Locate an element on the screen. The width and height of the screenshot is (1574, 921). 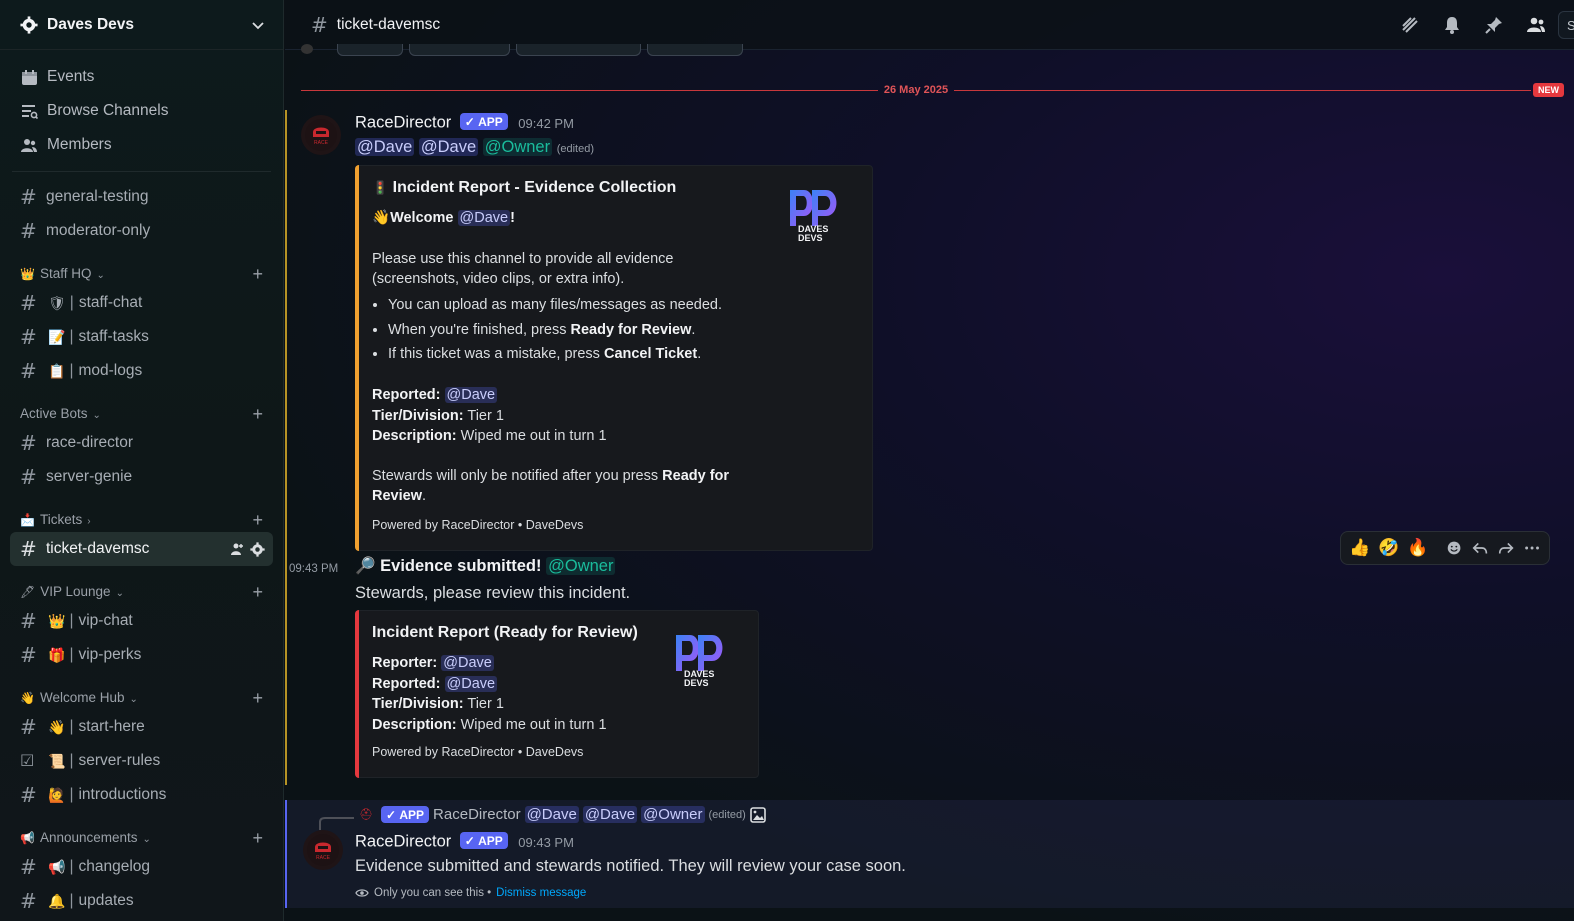
channel-vip-perks: # 🎁 | vip-perks is located at coordinates (136, 655).